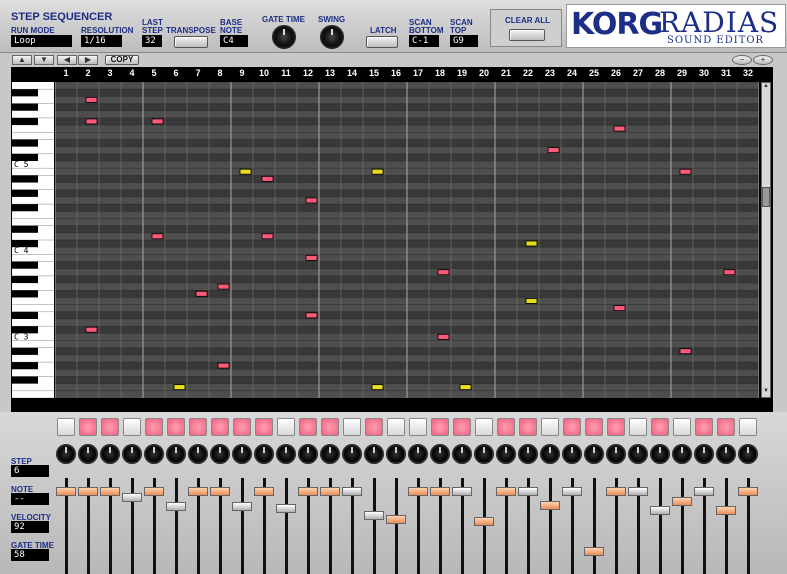  I want to click on transpose-button, so click(191, 42).